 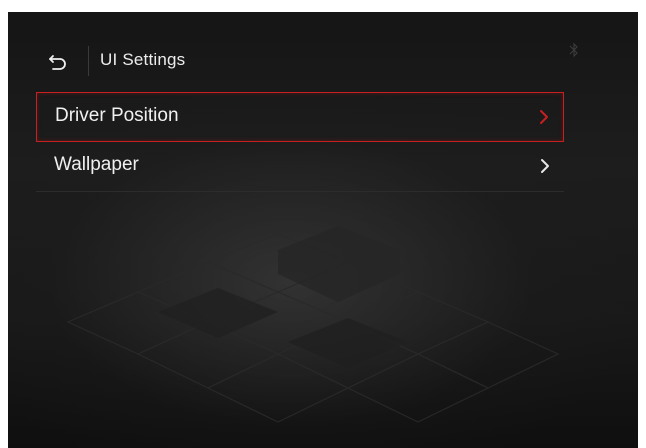 I want to click on menu-item-driver-position: Driver Position, so click(x=300, y=117).